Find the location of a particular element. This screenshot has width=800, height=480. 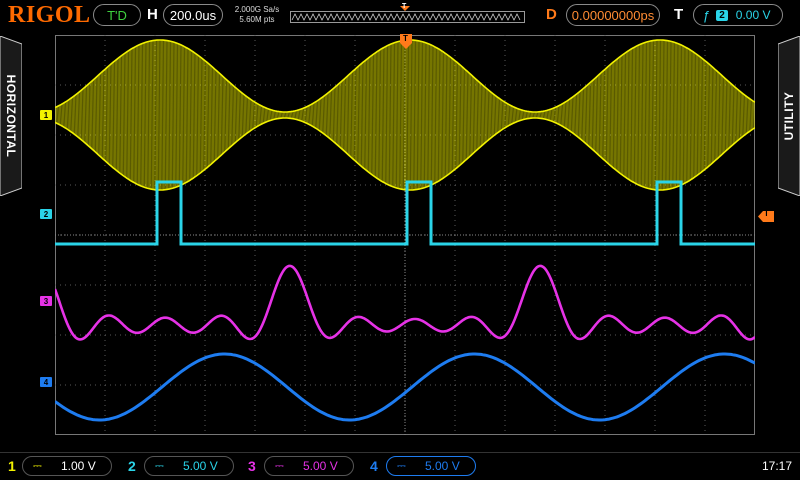

utility-tab: UTILITY is located at coordinates (788, 116).